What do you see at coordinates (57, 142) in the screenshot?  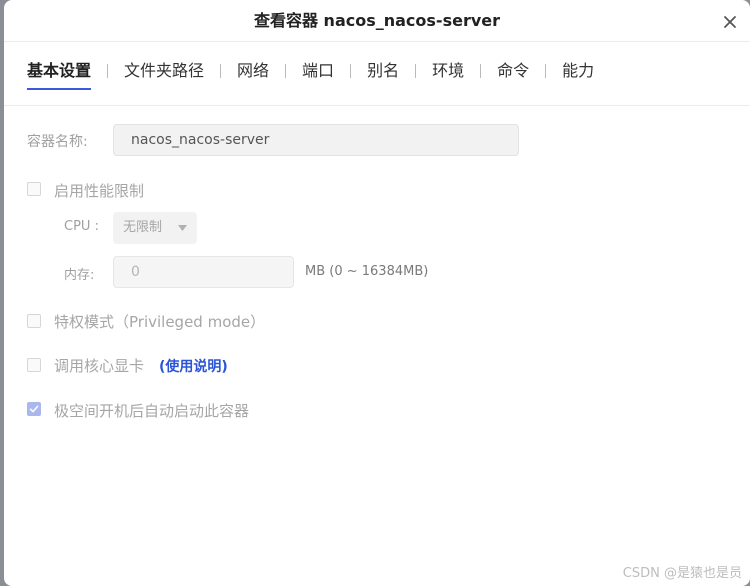 I see `container-name-label: 容器名称:` at bounding box center [57, 142].